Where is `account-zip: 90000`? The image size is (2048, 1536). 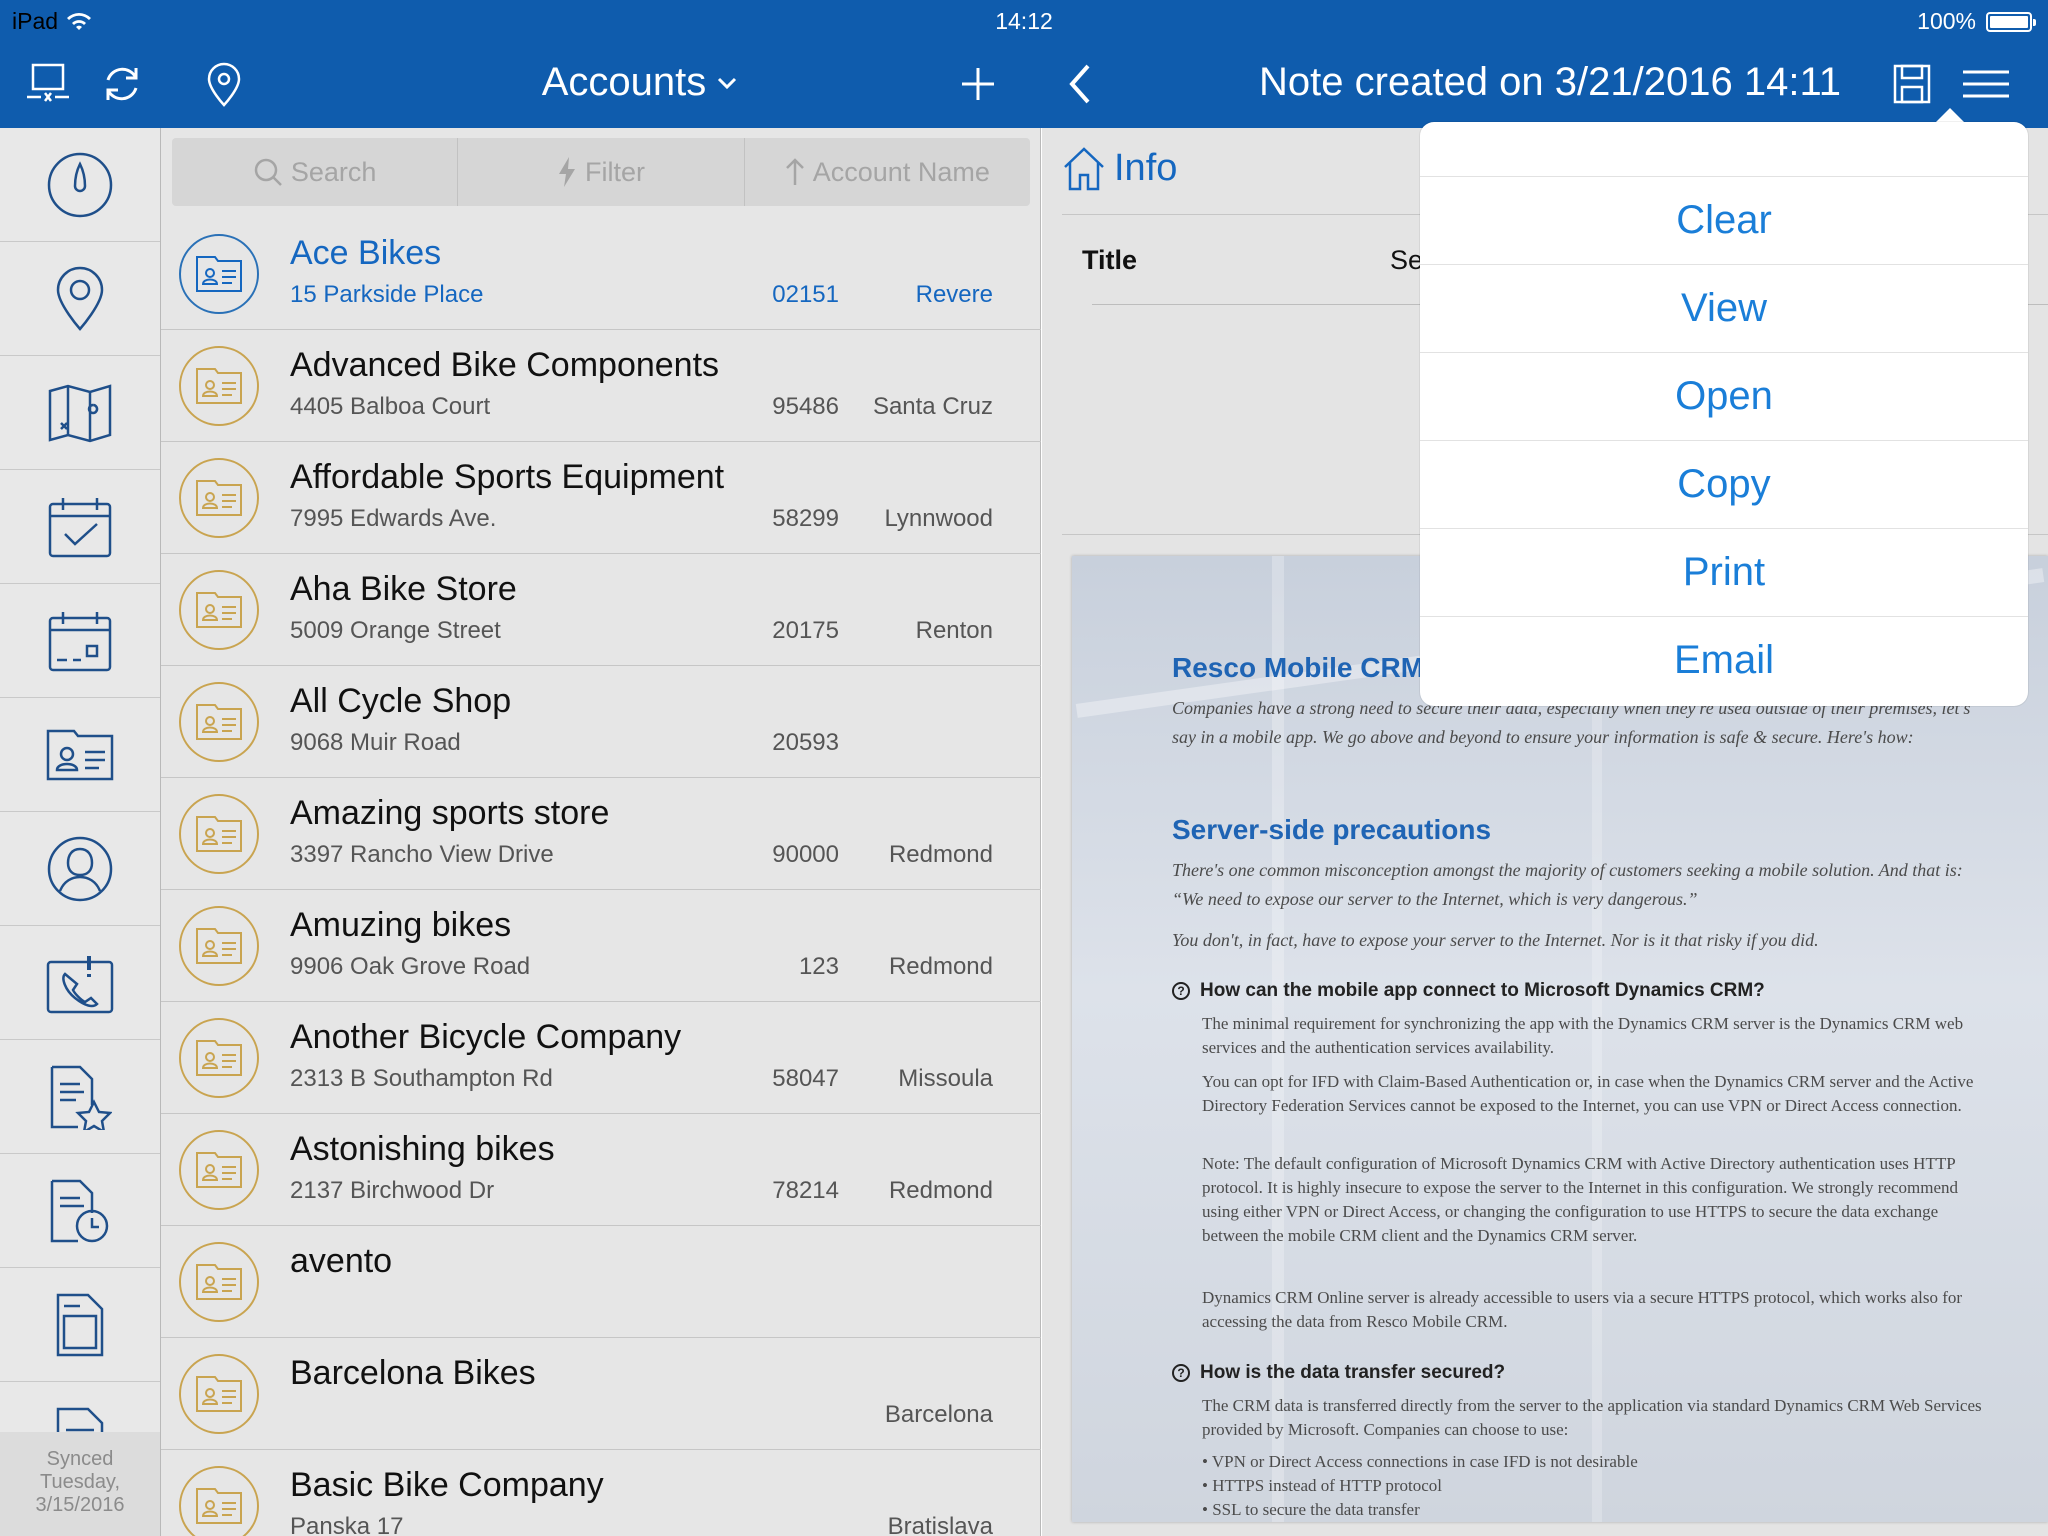 account-zip: 90000 is located at coordinates (805, 854).